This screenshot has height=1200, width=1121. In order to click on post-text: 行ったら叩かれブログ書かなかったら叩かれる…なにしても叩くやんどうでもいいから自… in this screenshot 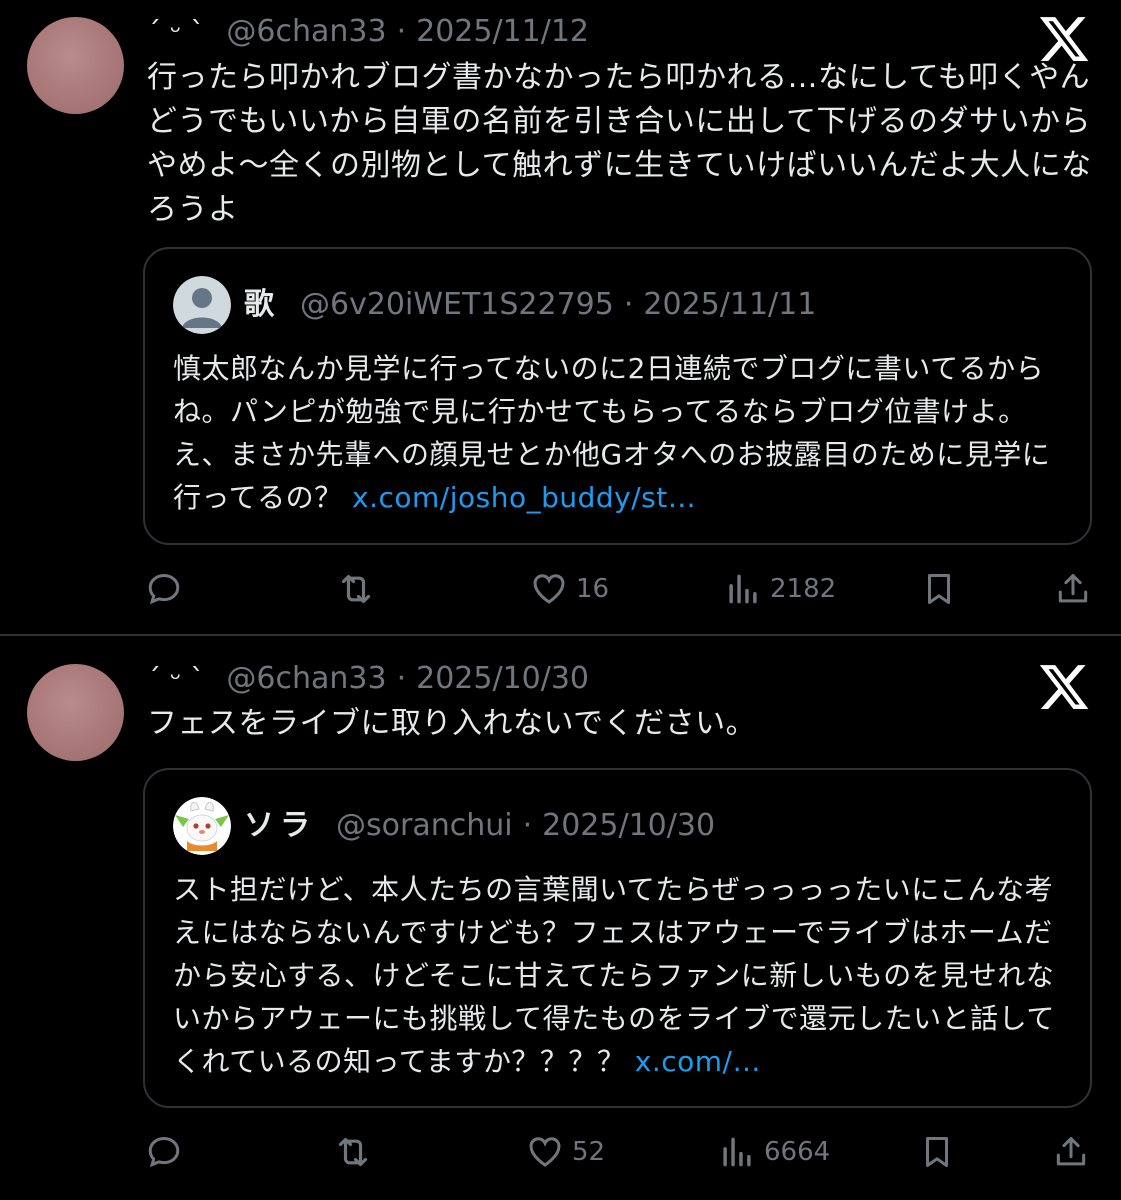, I will do `click(619, 143)`.